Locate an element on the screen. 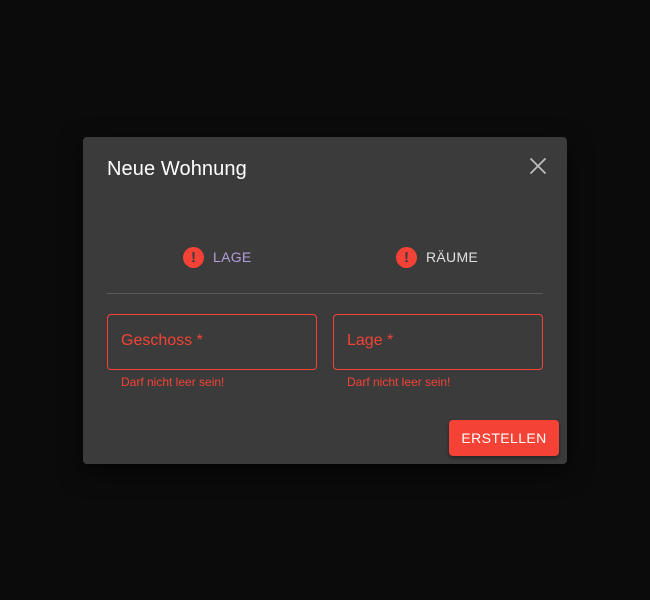 The height and width of the screenshot is (600, 650). close-icon is located at coordinates (538, 166).